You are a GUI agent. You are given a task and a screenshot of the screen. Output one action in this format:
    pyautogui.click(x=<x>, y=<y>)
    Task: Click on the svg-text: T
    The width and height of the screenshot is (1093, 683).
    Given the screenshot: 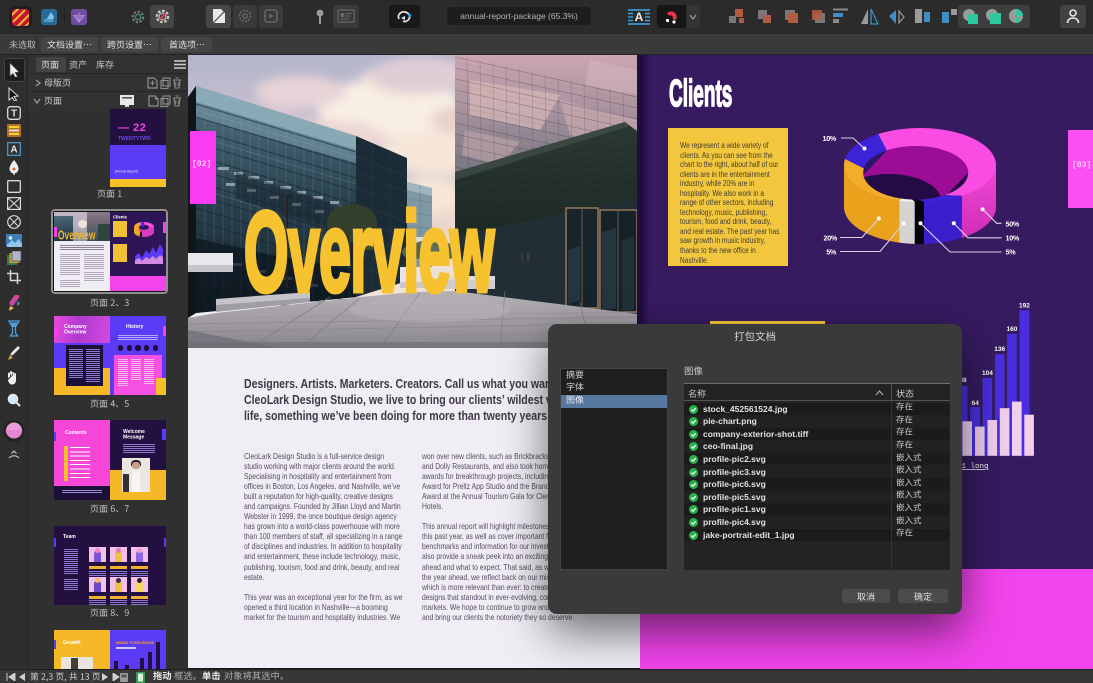 What is the action you would take?
    pyautogui.click(x=14, y=114)
    